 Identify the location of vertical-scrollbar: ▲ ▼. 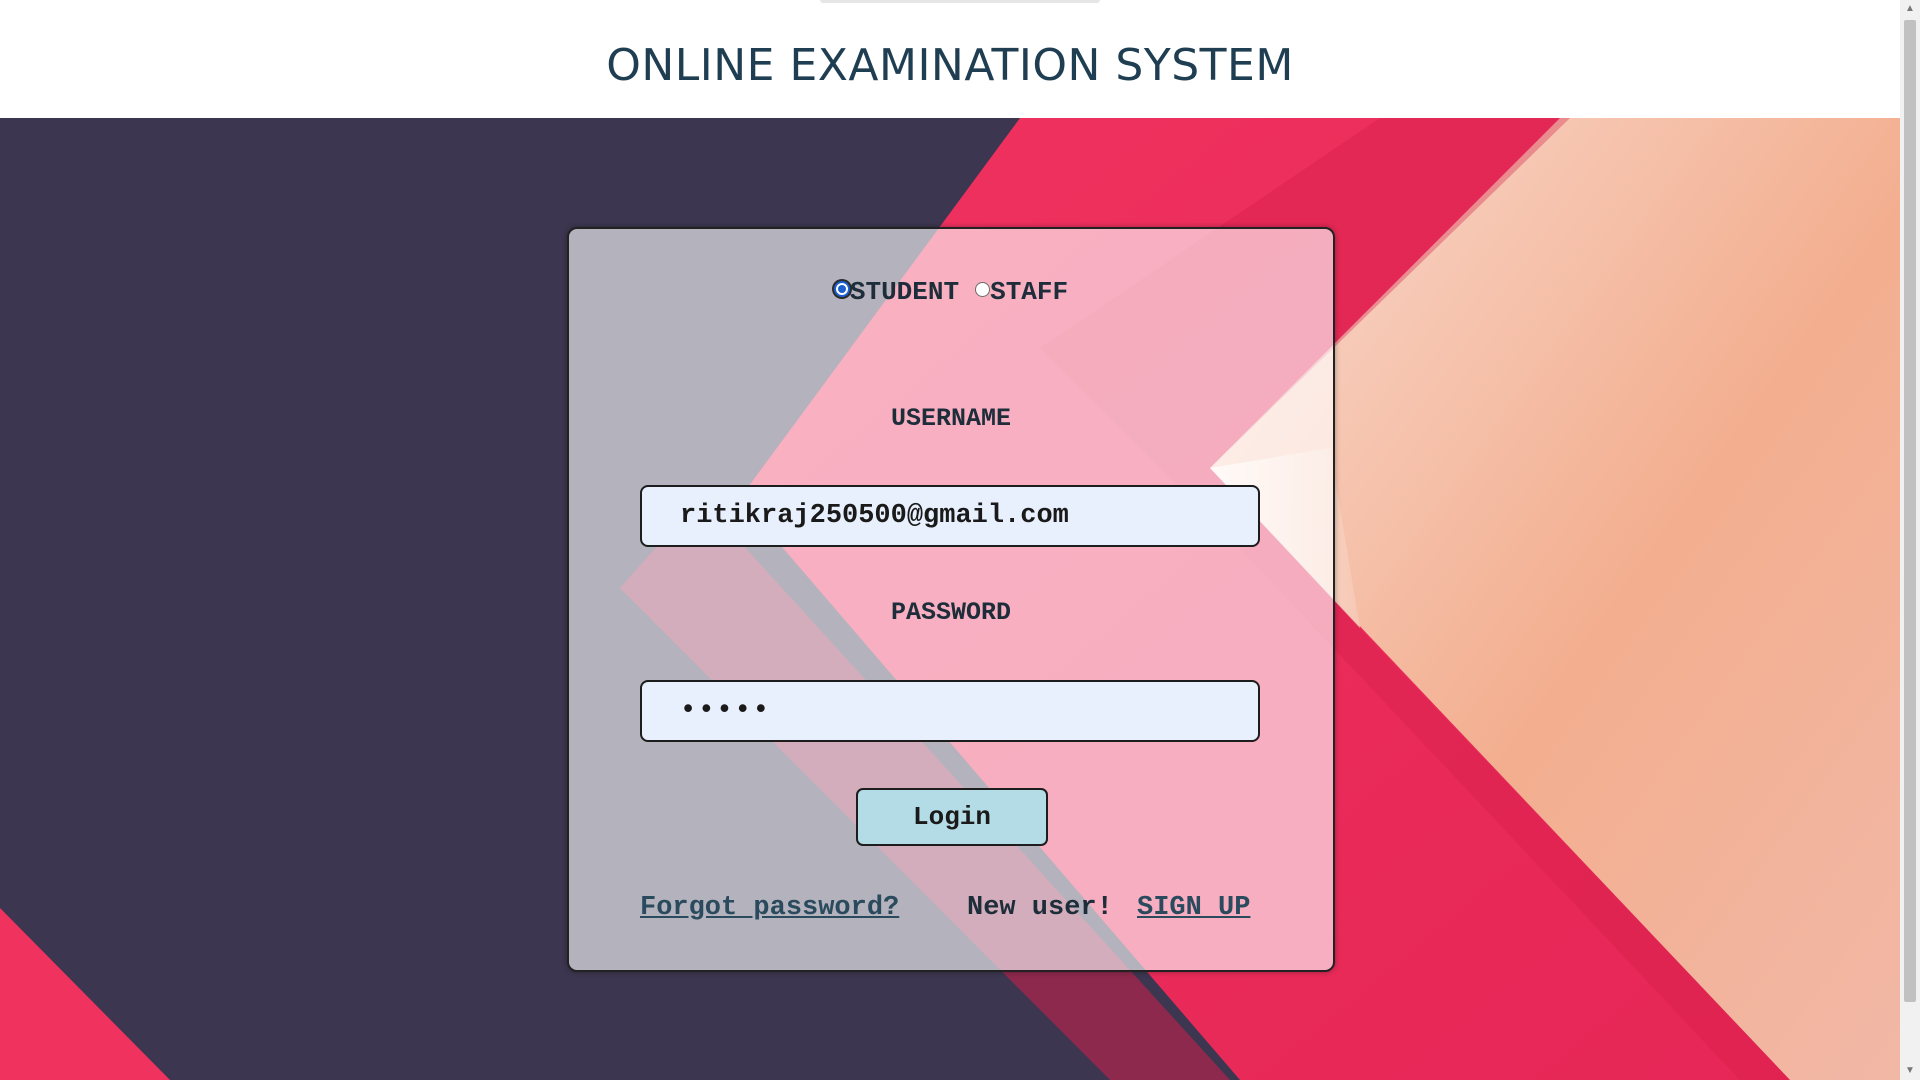
(1910, 540).